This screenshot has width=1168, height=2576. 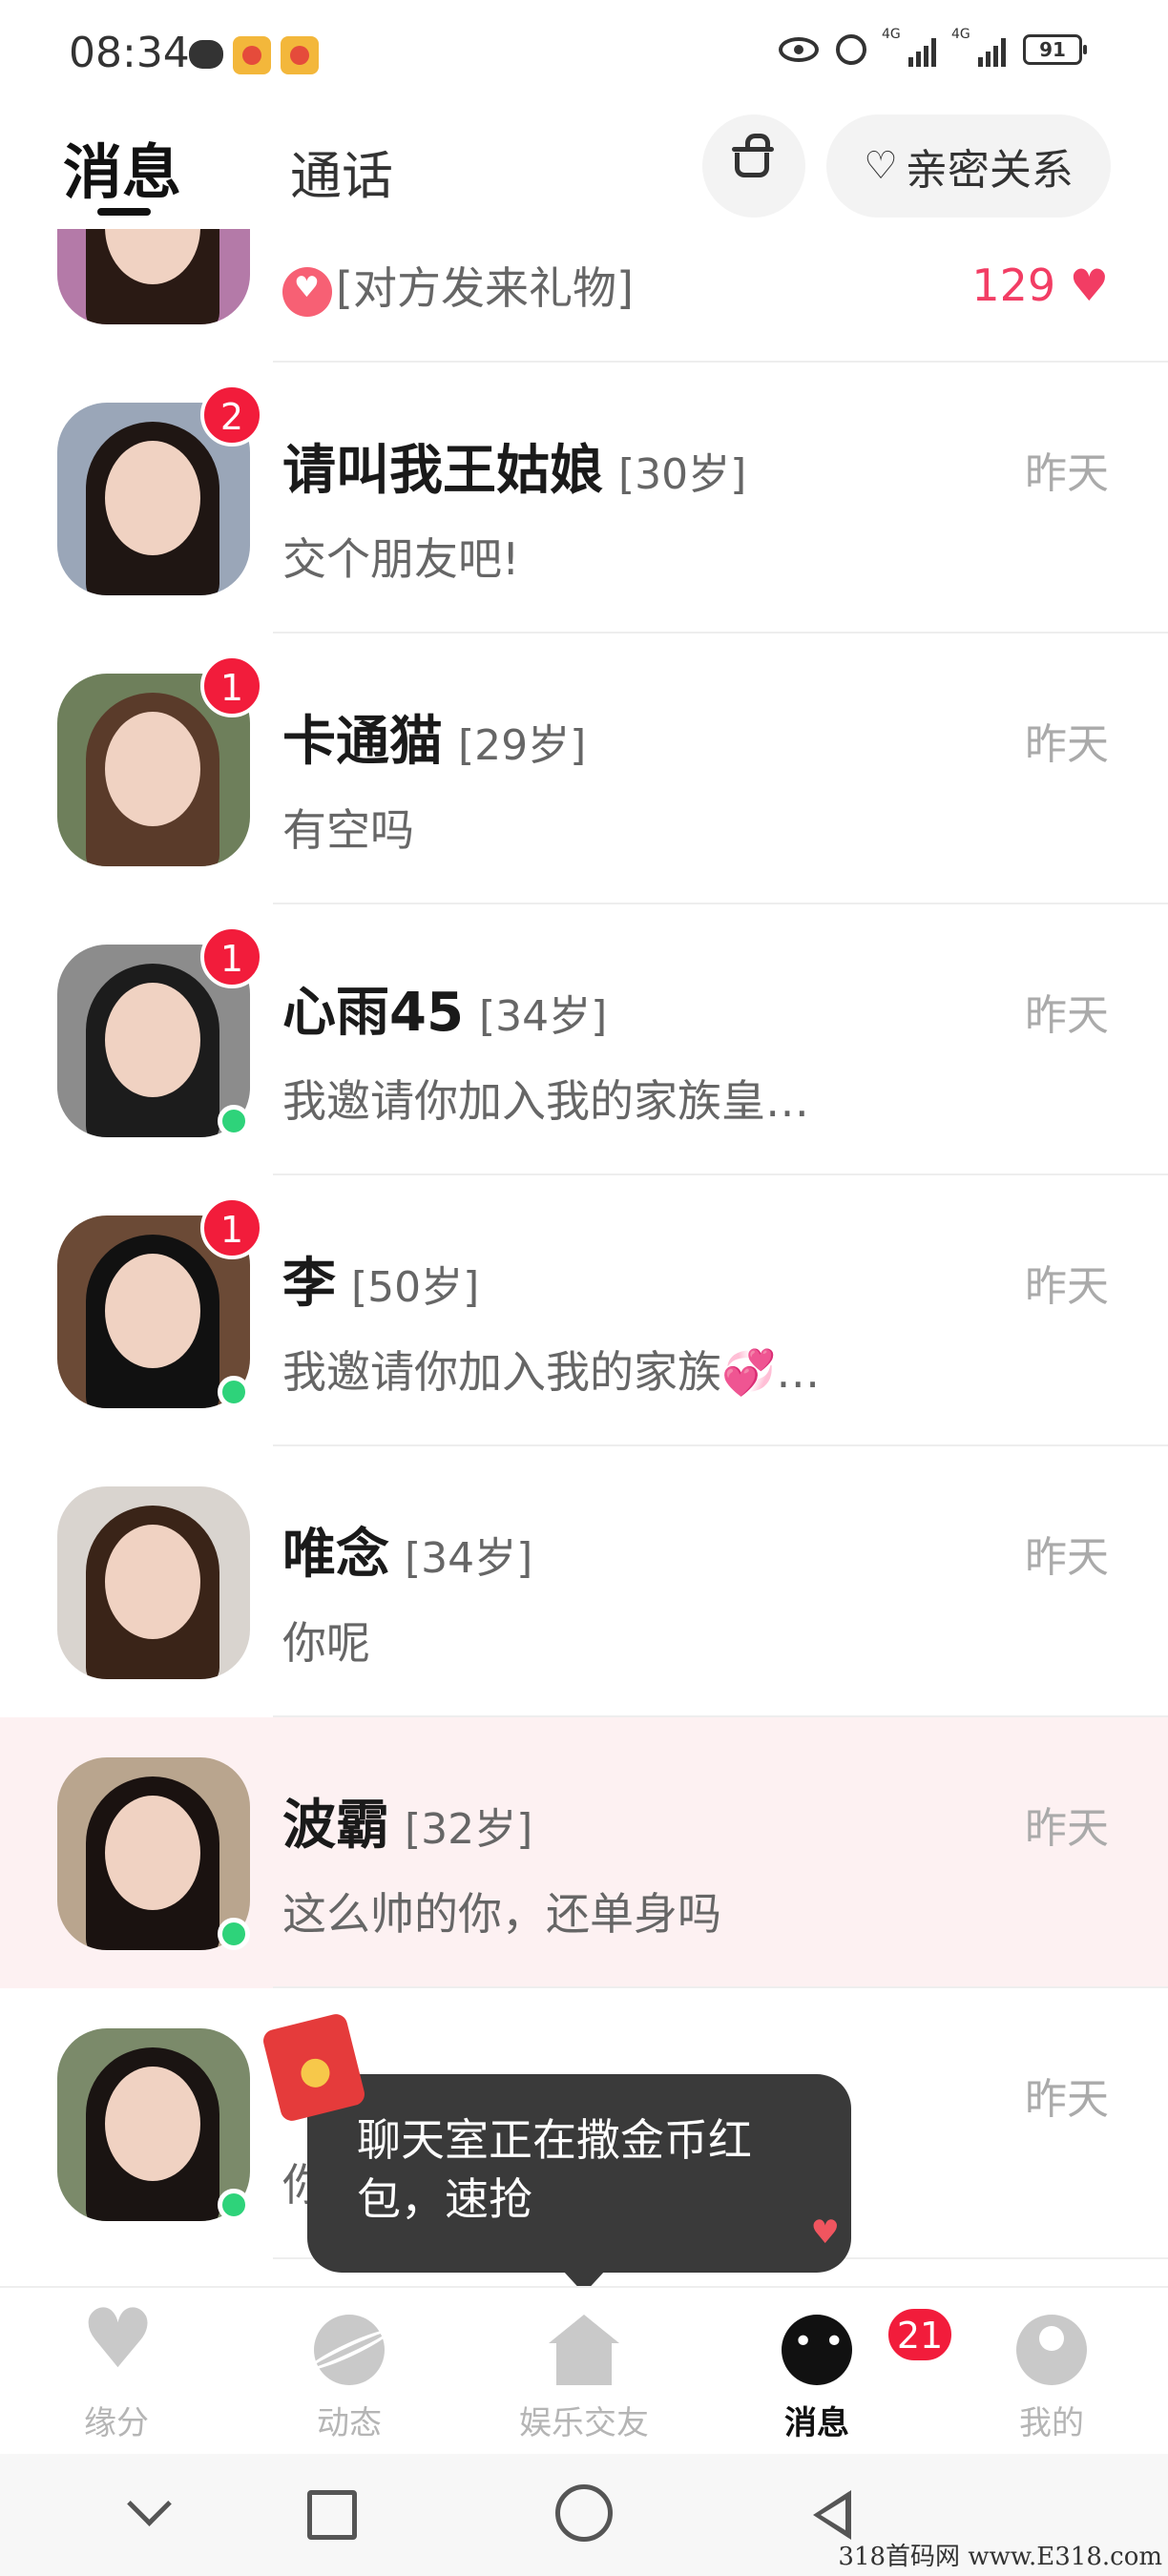 I want to click on red-packet-tooltip: 聊天室正在撒金币红包，速抢 ♥, so click(x=579, y=2184).